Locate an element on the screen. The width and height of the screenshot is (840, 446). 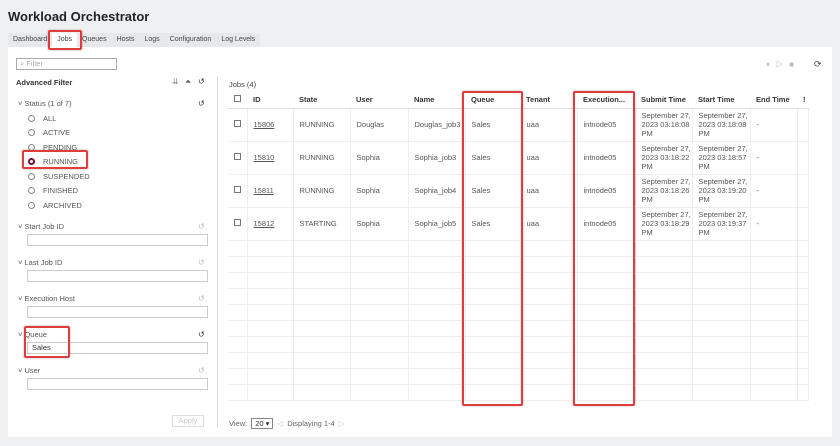
filter-section-start-job-id: ˅ Start Job ID is located at coordinates (41, 226).